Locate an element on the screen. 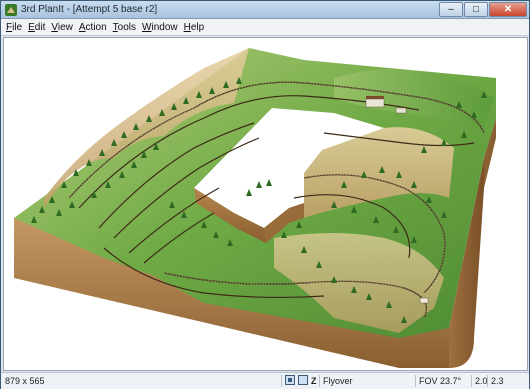  window-title: 3rd PlanIt - [Attempt 5 base r2] is located at coordinates (89, 9).